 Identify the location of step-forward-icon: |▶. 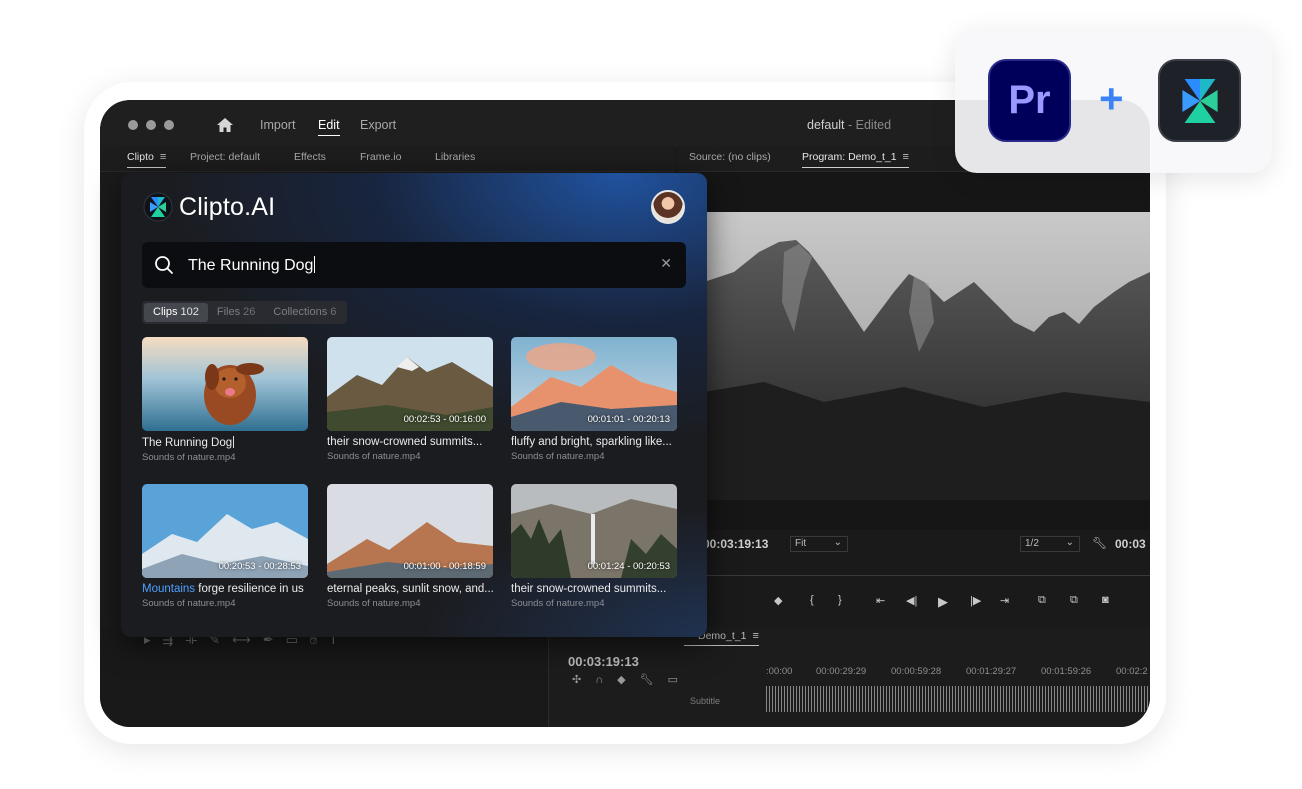
(975, 600).